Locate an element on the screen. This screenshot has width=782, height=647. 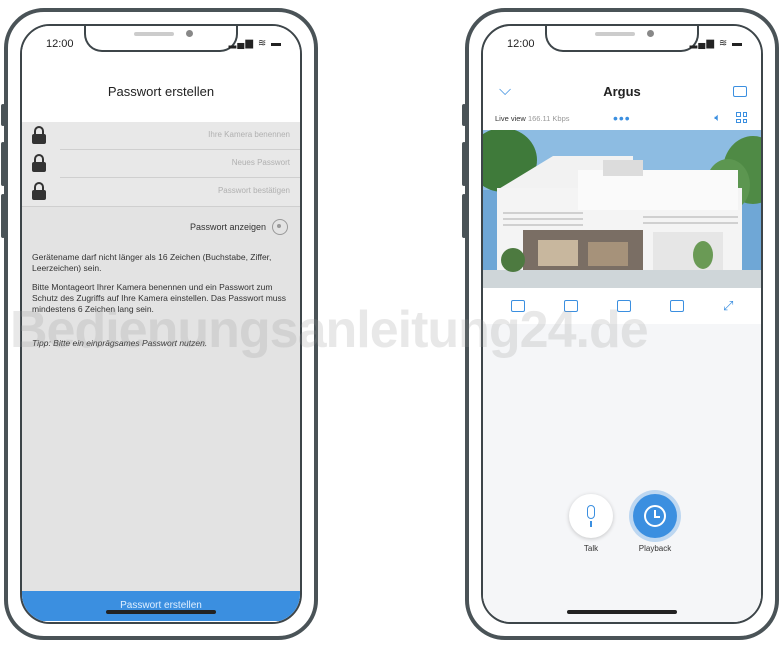
camera-name-field: Ihre Kamera benennen is located at coordinates (161, 136).